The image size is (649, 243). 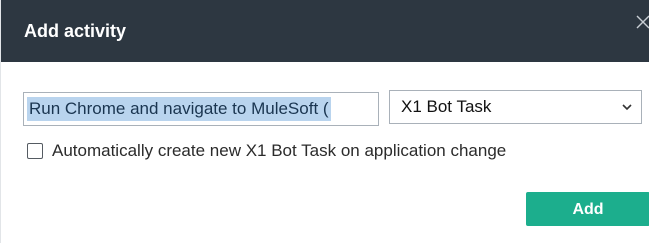 I want to click on activity-name-input: Run Chrome and navigate to MuleSoft (, so click(x=201, y=109).